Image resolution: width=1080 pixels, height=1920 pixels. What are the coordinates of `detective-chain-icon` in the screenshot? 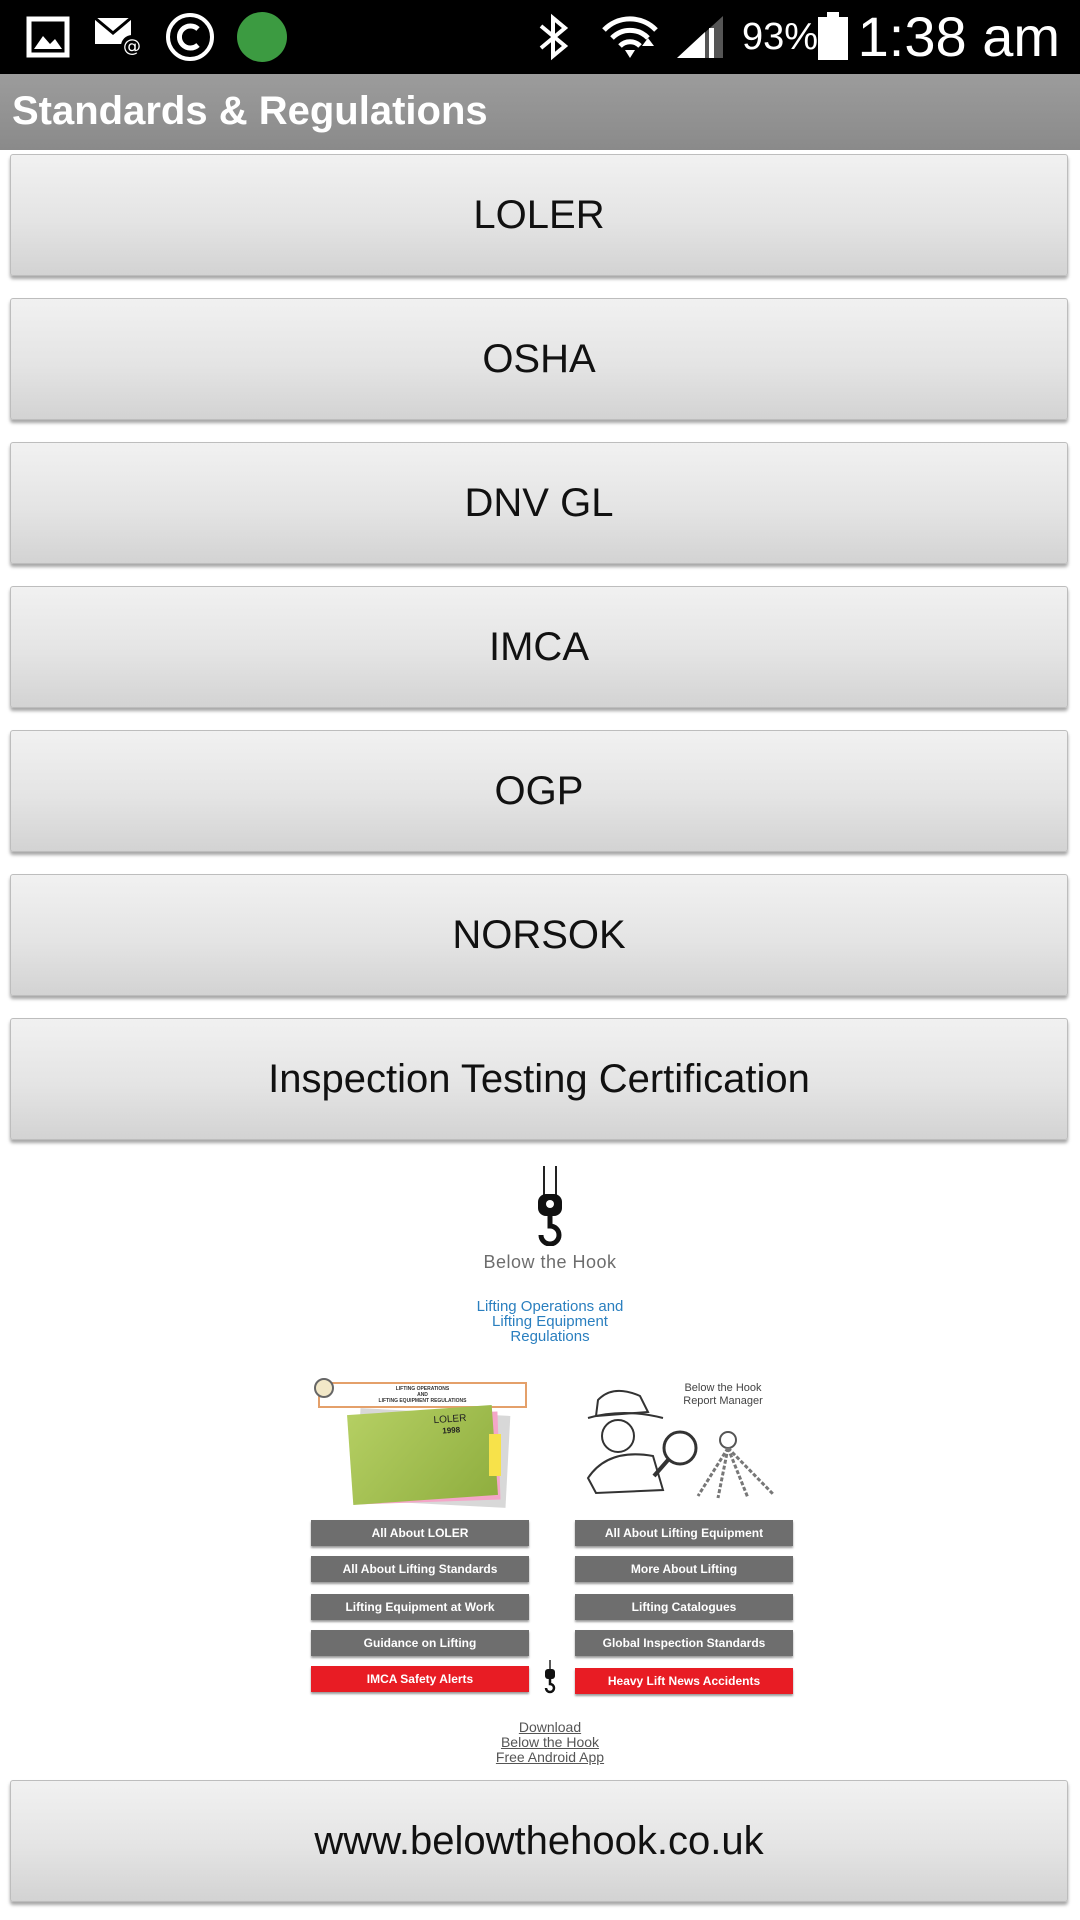 It's located at (680, 1444).